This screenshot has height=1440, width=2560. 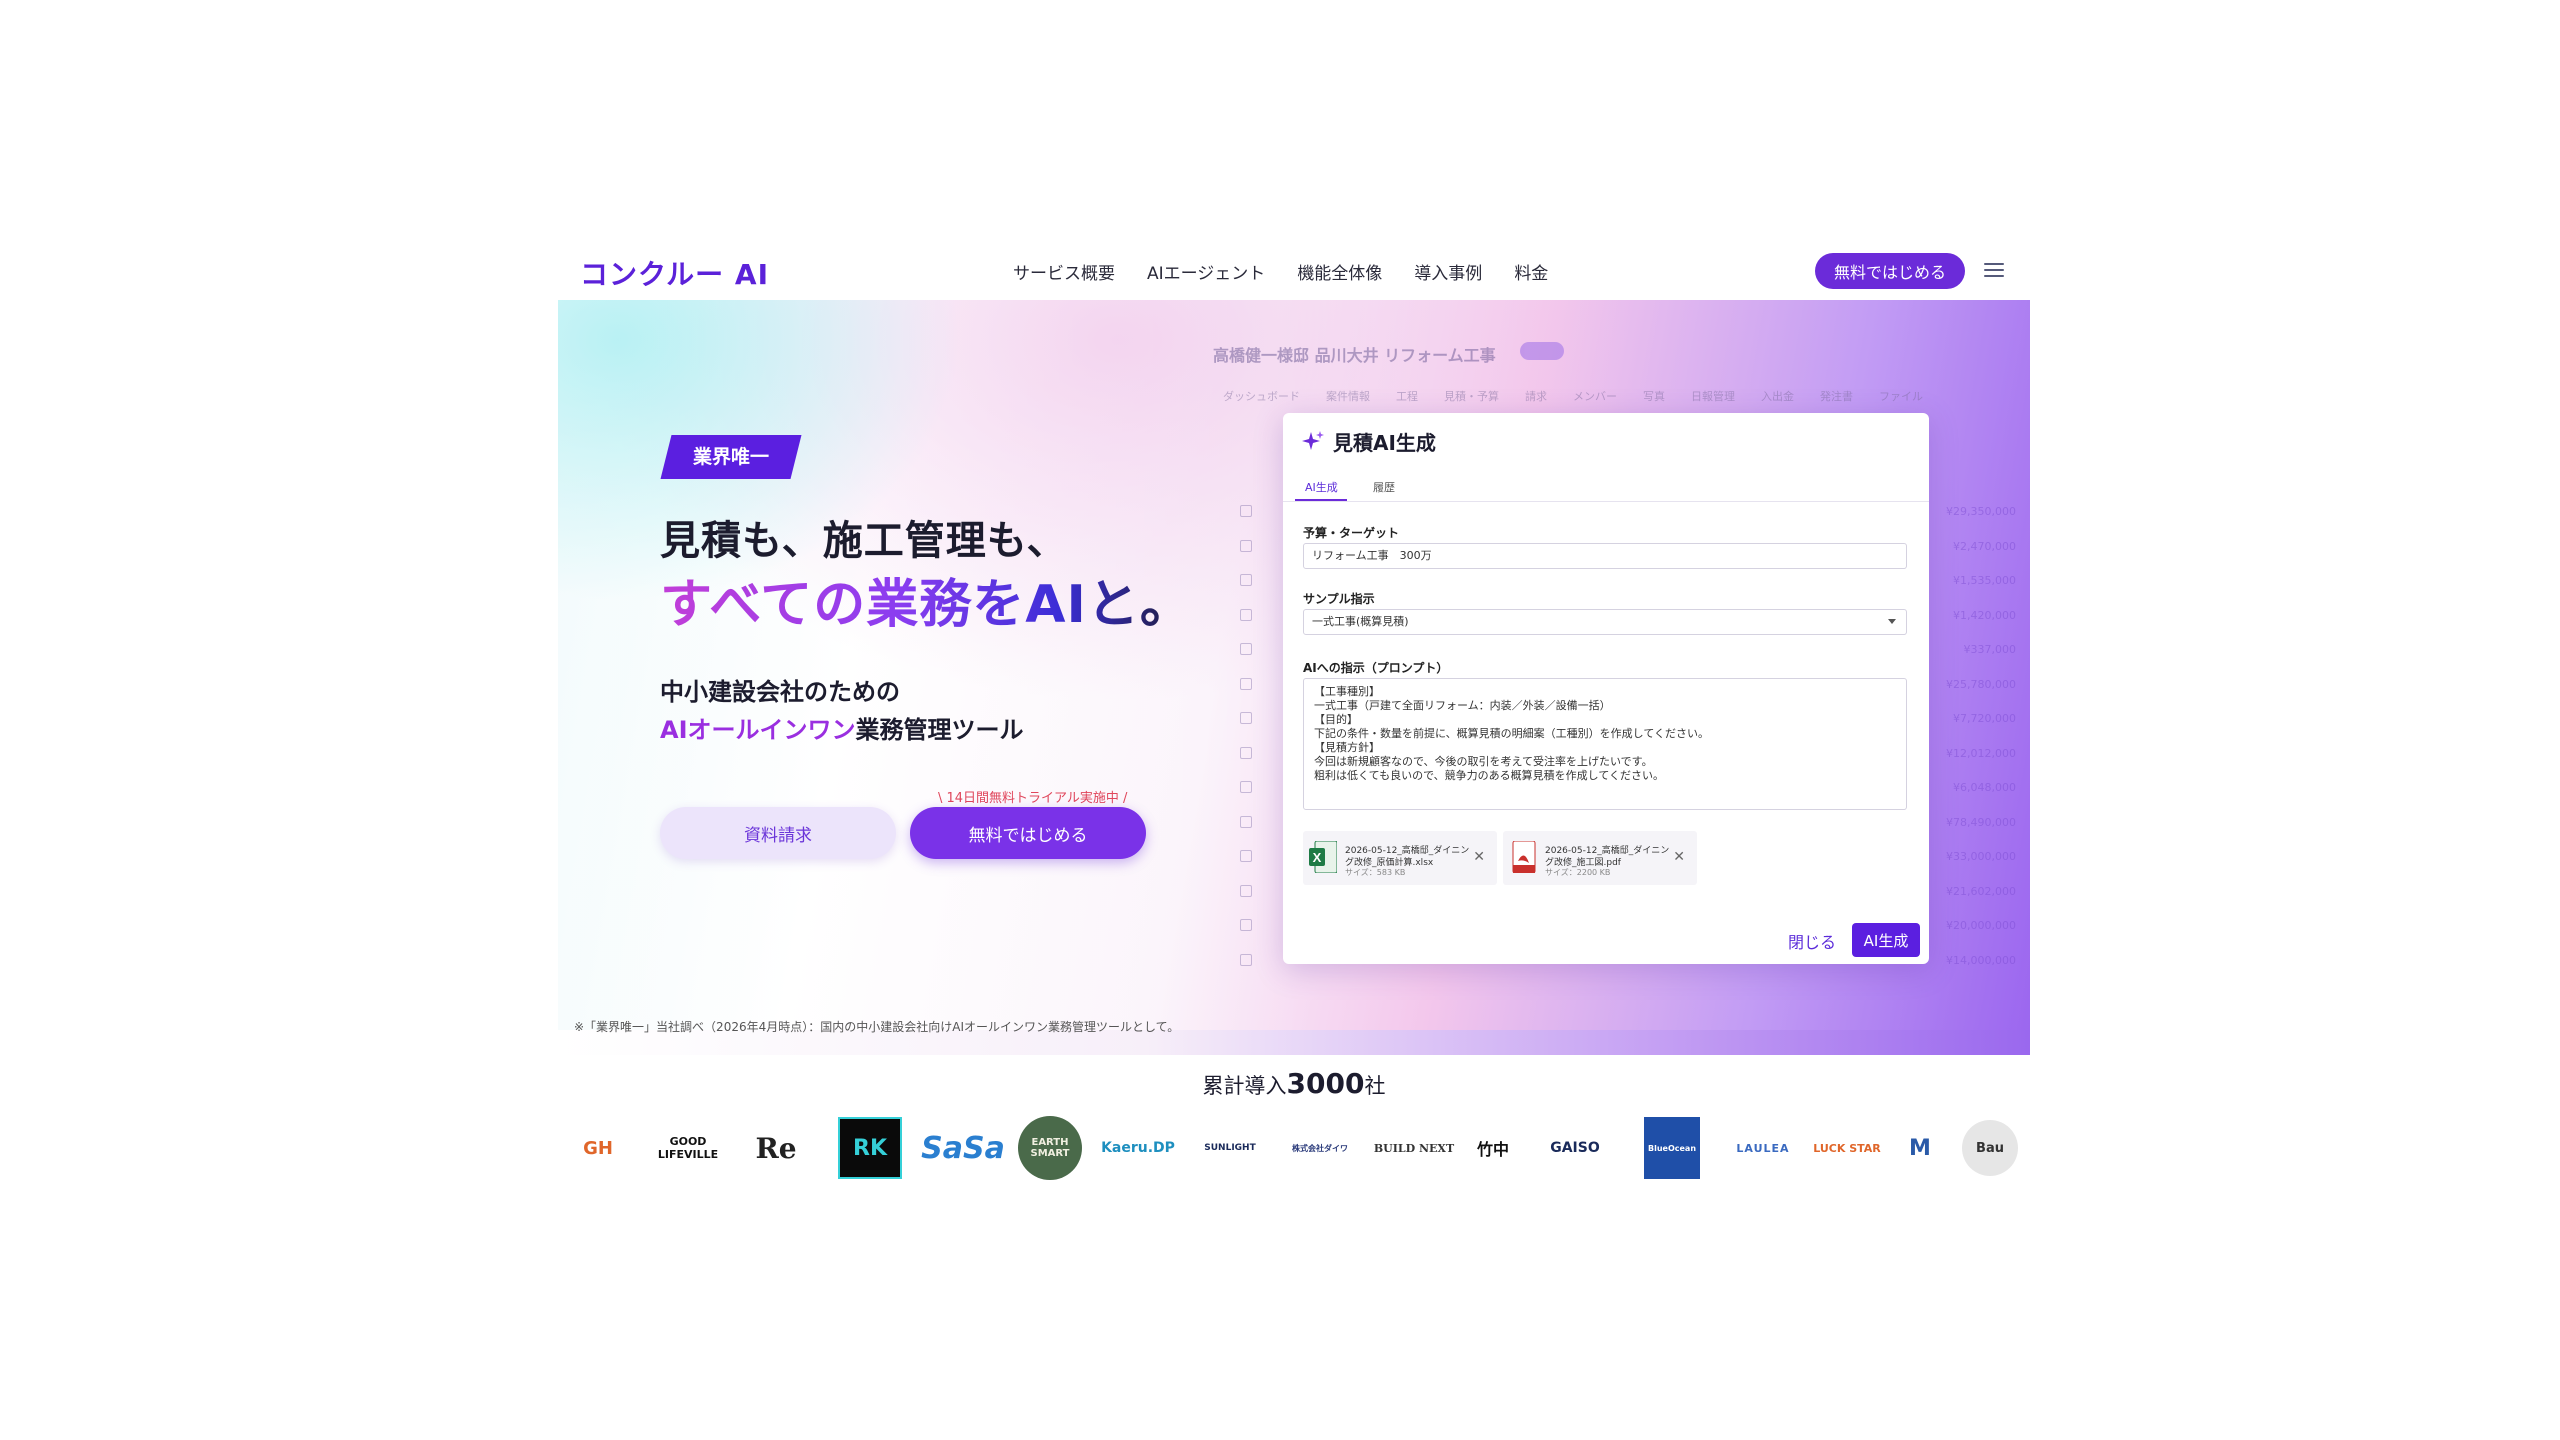 What do you see at coordinates (1984, 615) in the screenshot?
I see `amount-value: ¥1,420,000` at bounding box center [1984, 615].